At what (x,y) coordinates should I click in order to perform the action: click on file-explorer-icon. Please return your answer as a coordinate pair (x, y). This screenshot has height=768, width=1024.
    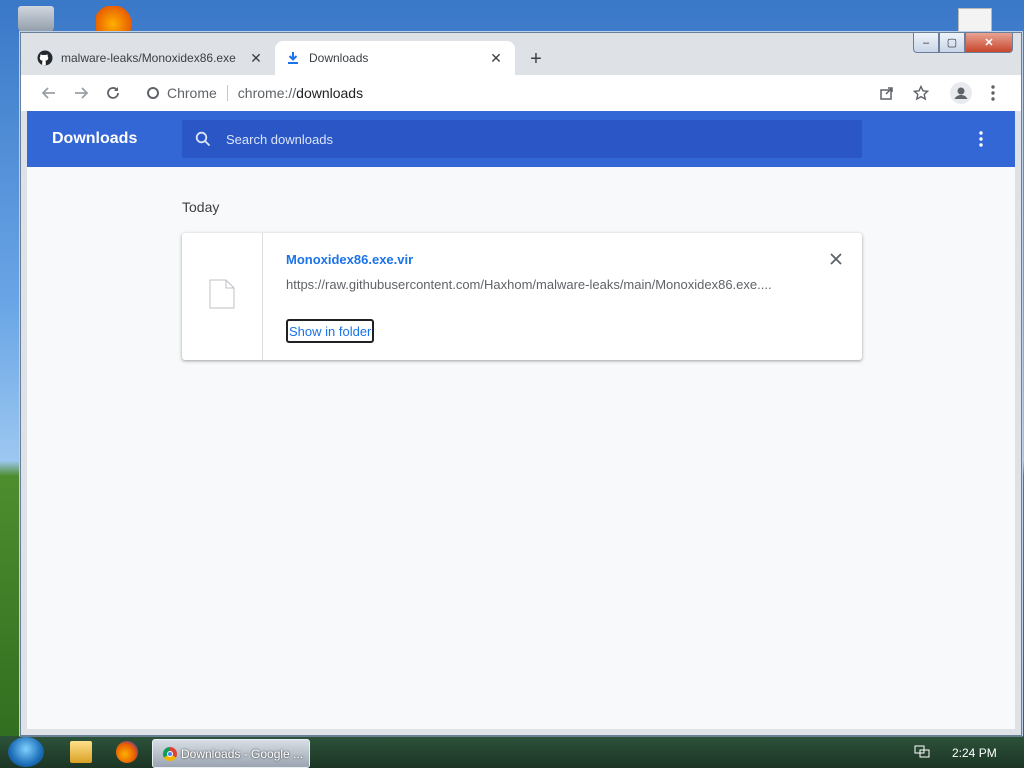
    Looking at the image, I should click on (81, 752).